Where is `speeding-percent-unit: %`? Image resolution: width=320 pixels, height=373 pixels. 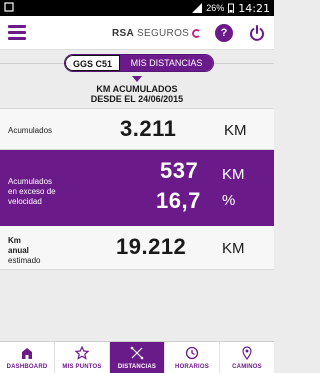 speeding-percent-unit: % is located at coordinates (229, 200).